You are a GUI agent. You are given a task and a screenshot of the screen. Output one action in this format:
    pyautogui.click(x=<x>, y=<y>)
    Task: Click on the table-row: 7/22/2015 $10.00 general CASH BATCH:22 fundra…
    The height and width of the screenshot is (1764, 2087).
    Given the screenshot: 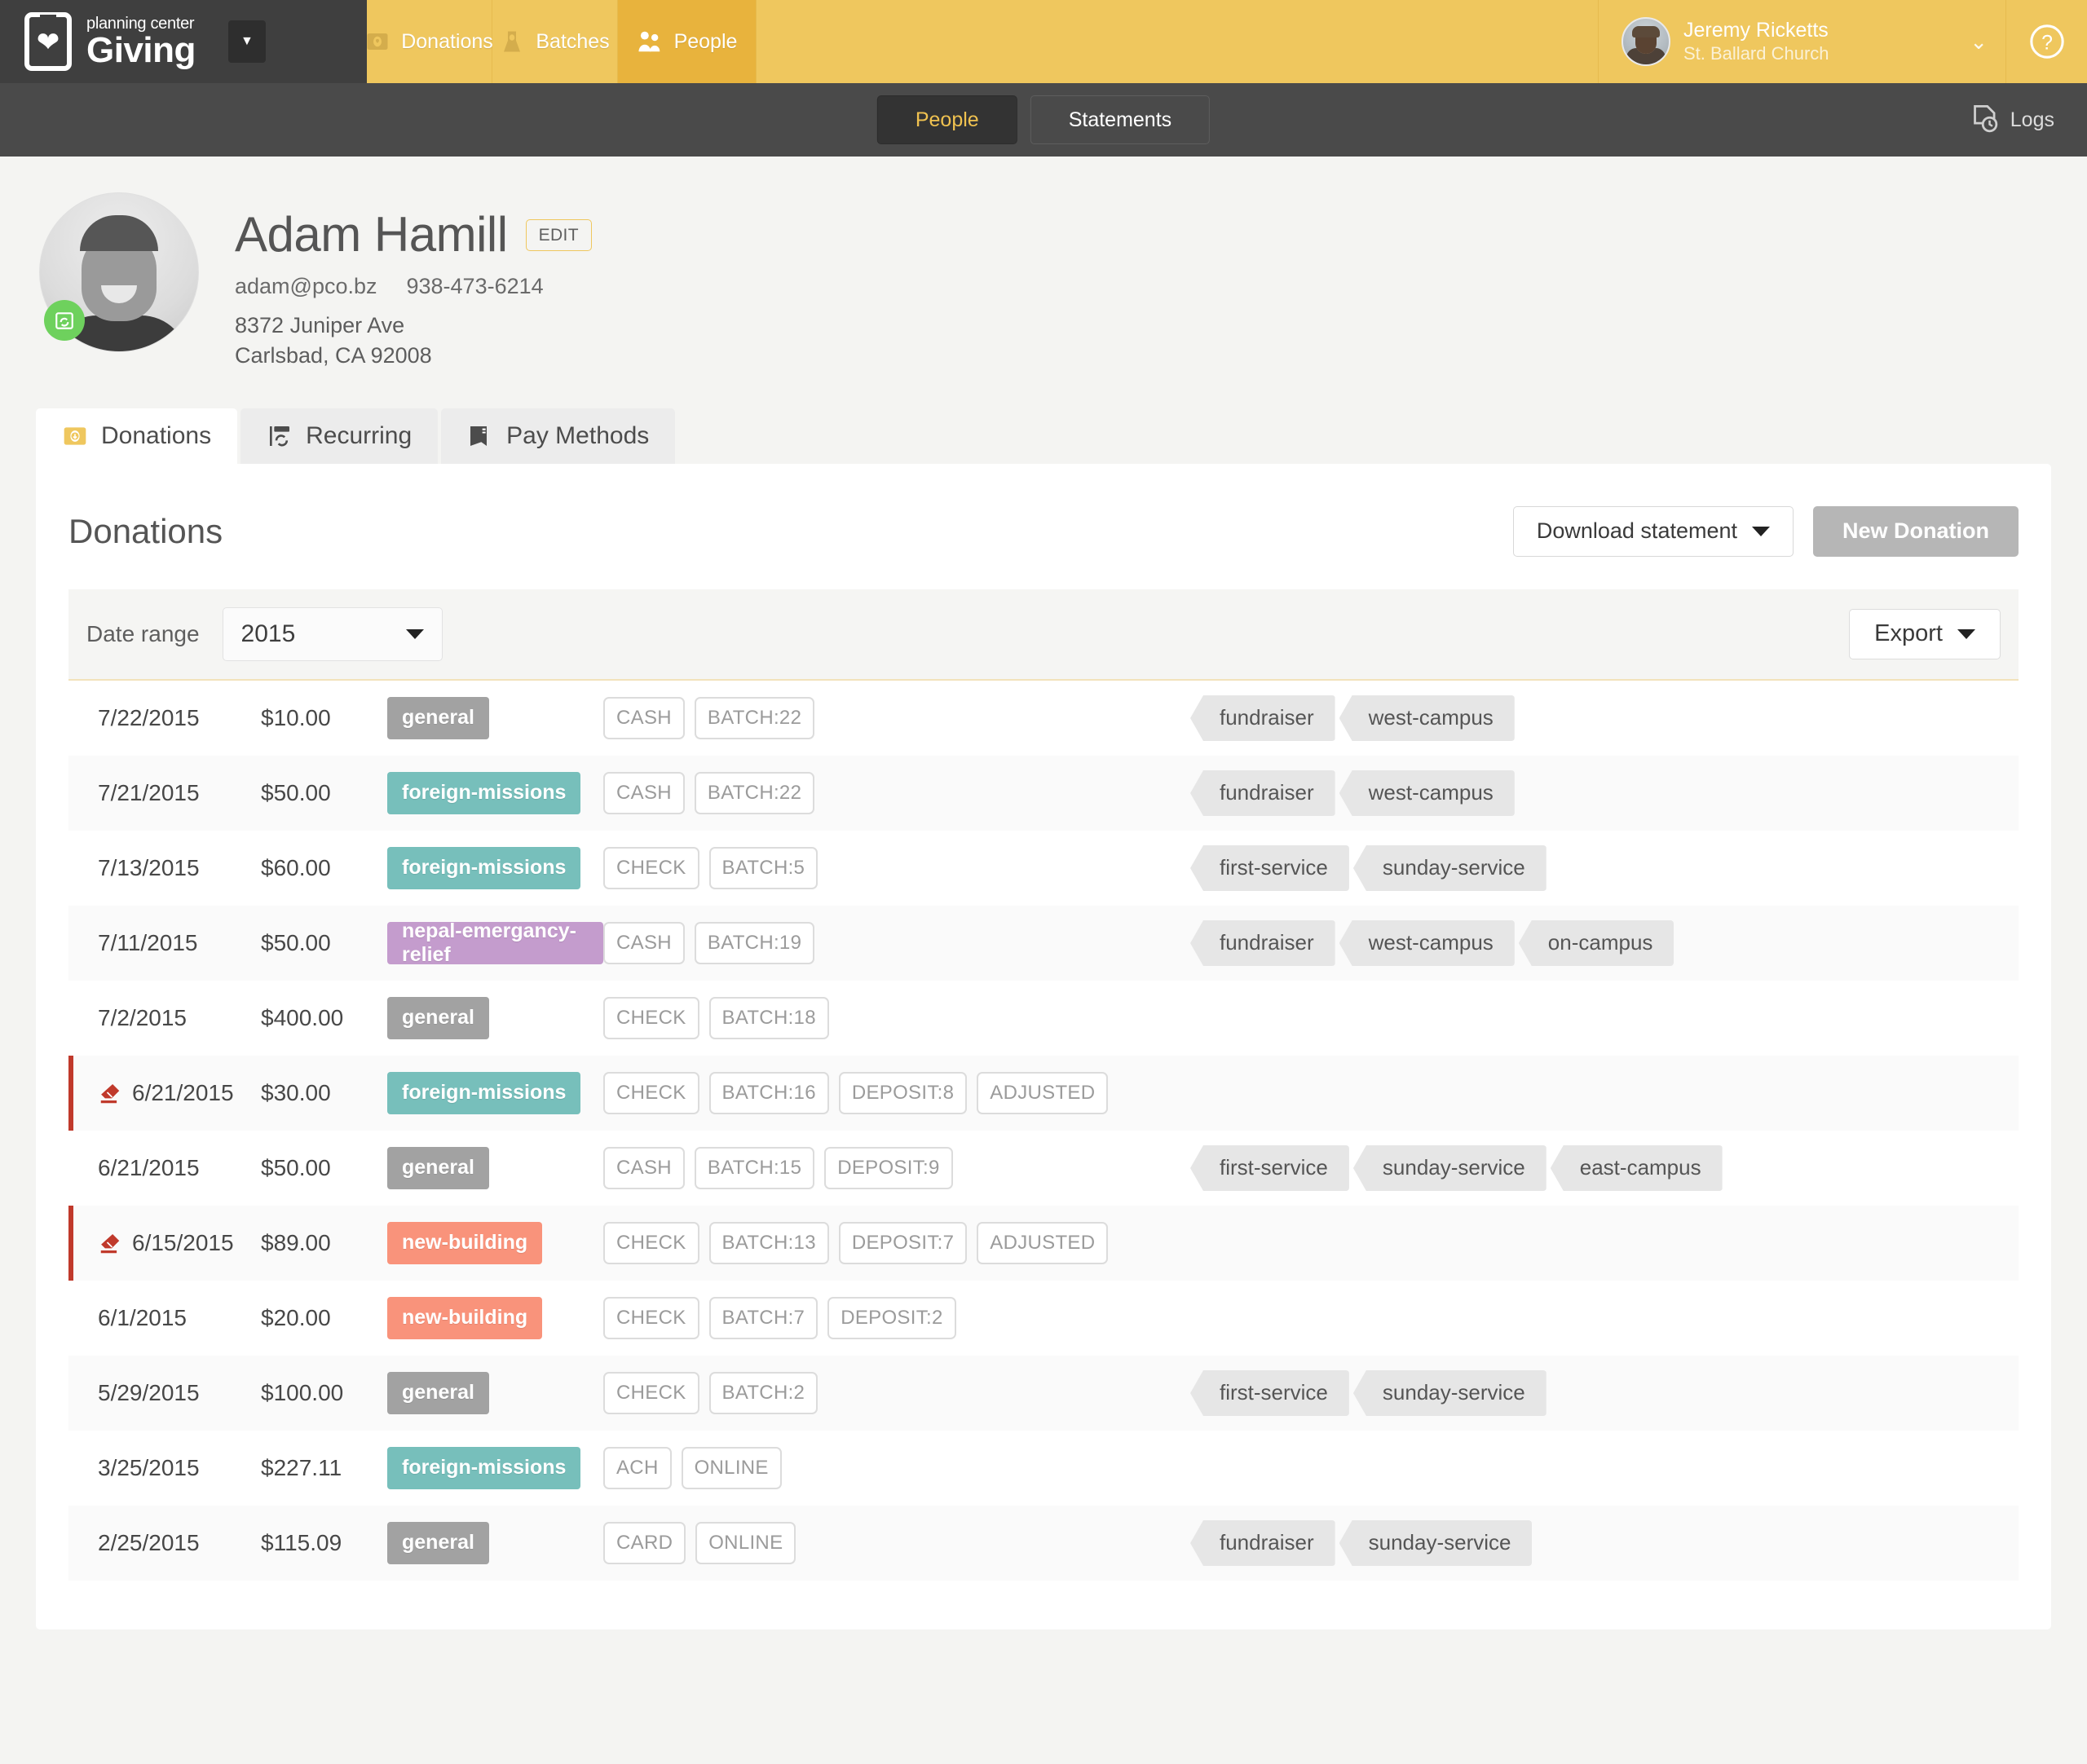 What is the action you would take?
    pyautogui.click(x=1043, y=718)
    